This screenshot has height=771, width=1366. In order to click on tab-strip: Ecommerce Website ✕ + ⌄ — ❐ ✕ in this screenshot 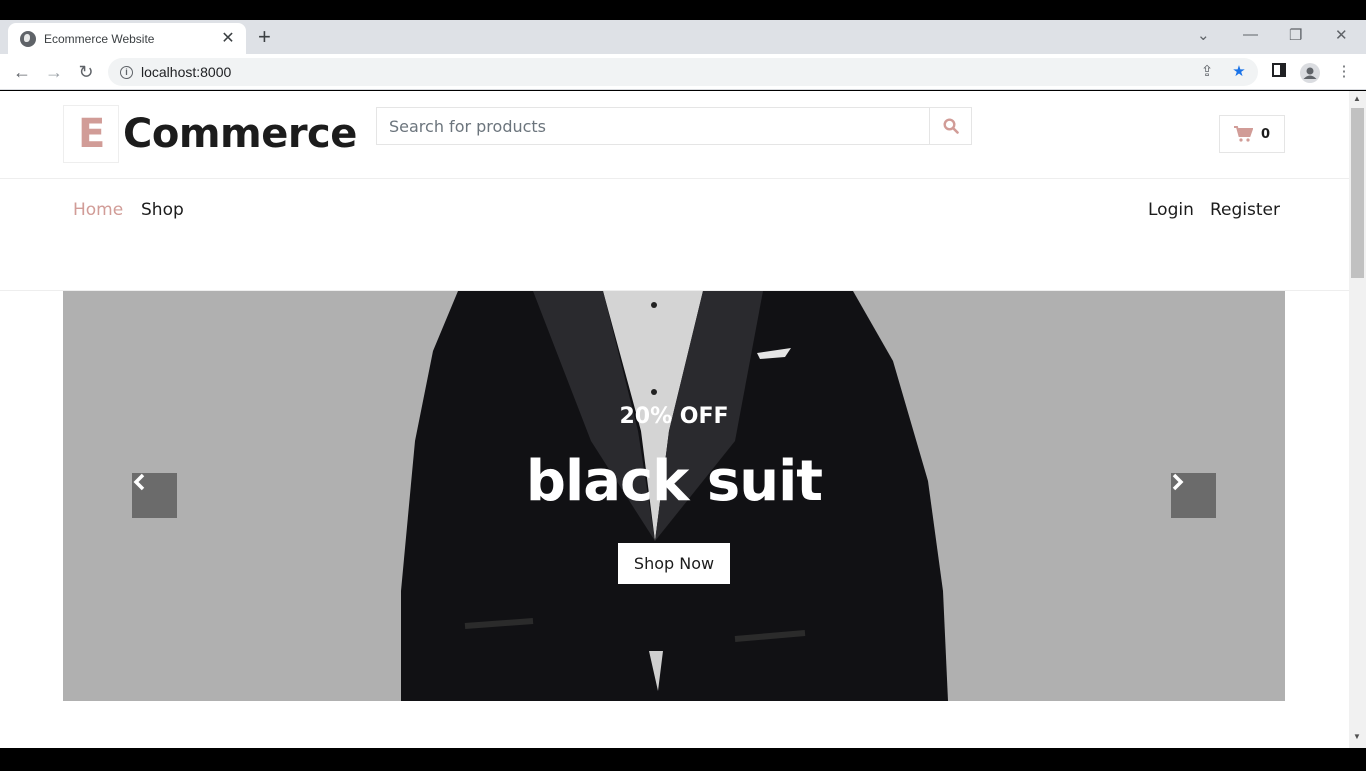, I will do `click(683, 37)`.